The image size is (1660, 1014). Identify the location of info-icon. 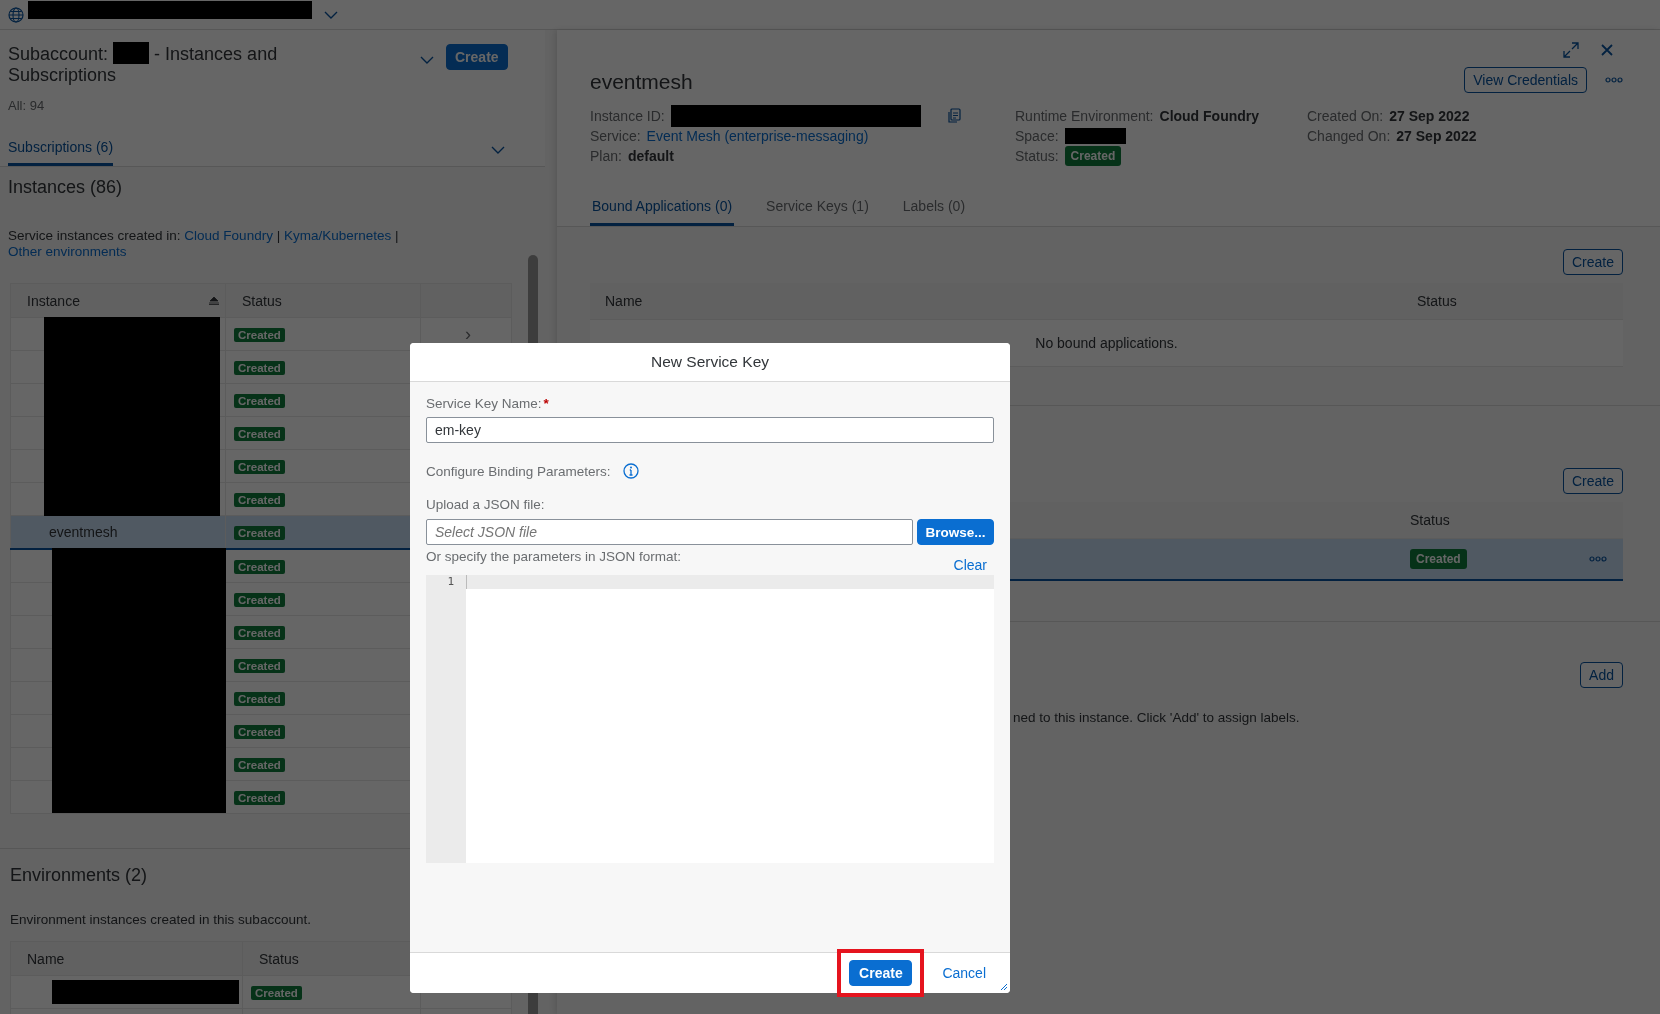
(630, 471).